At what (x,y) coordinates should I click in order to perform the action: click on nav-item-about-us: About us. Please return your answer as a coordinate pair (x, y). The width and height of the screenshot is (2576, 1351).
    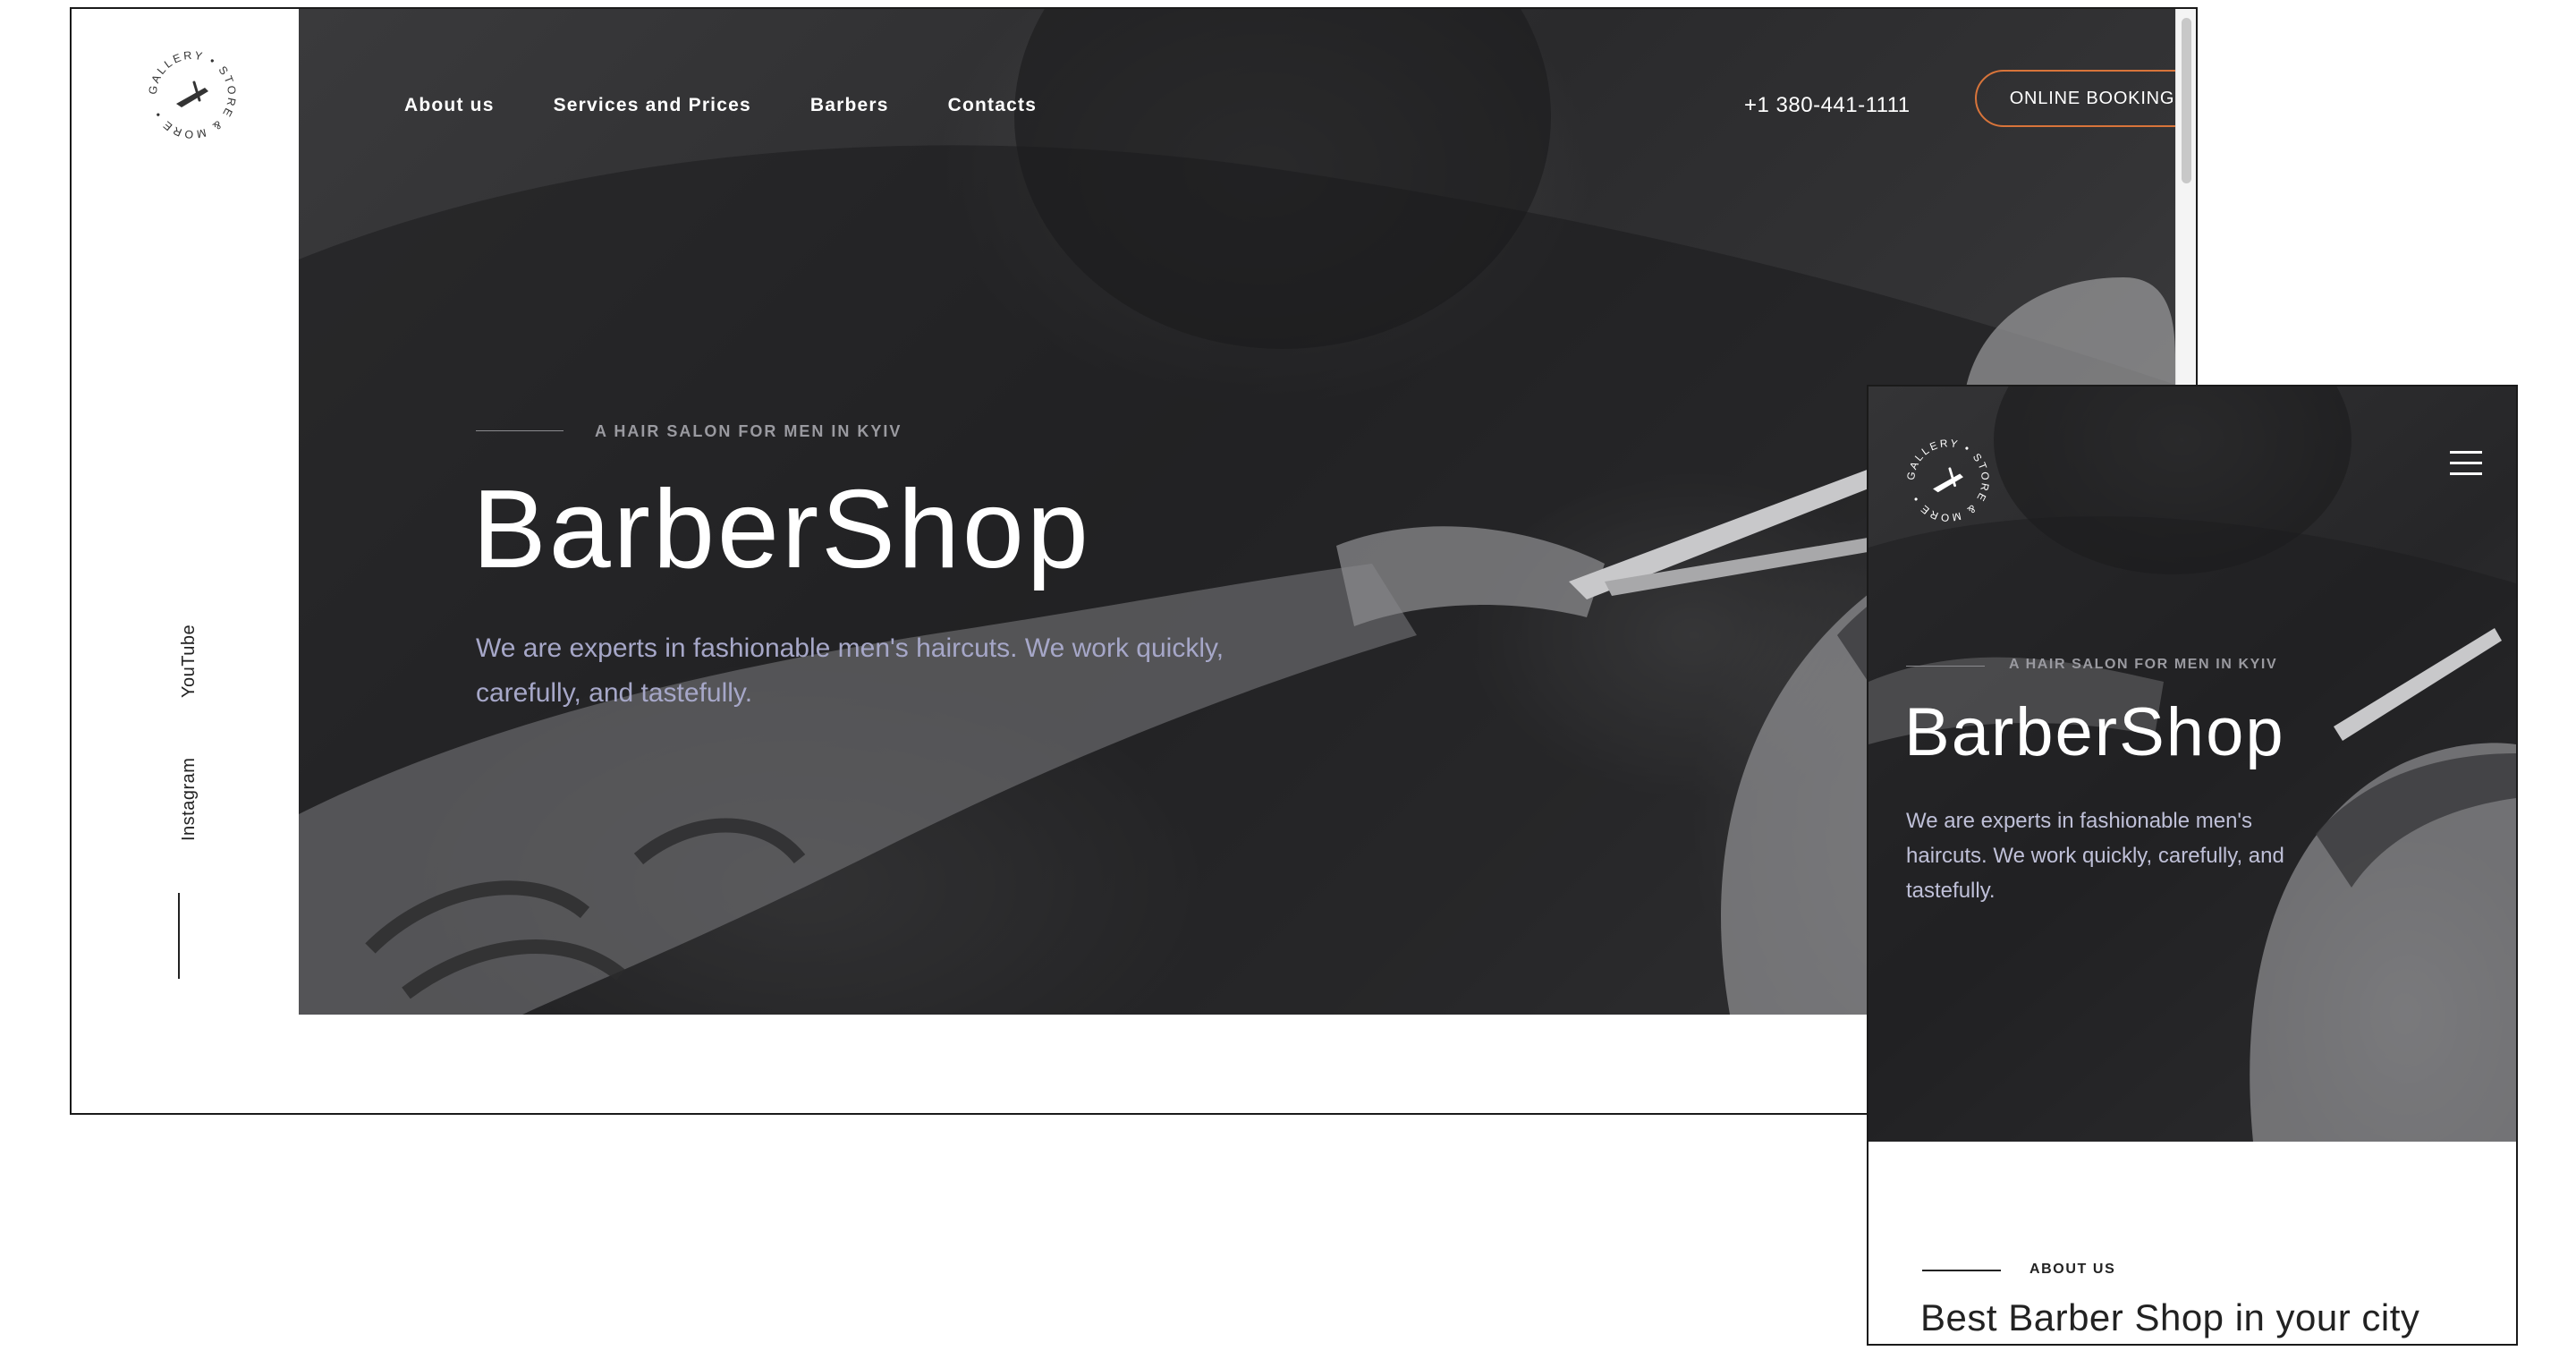
    Looking at the image, I should click on (449, 105).